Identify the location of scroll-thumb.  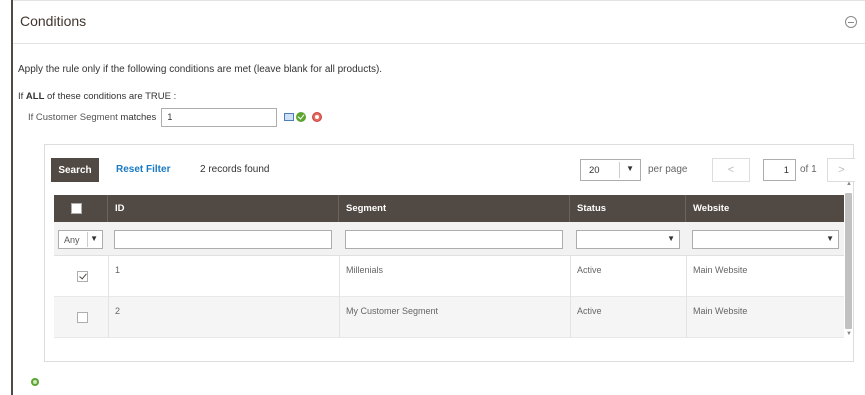
(848, 261).